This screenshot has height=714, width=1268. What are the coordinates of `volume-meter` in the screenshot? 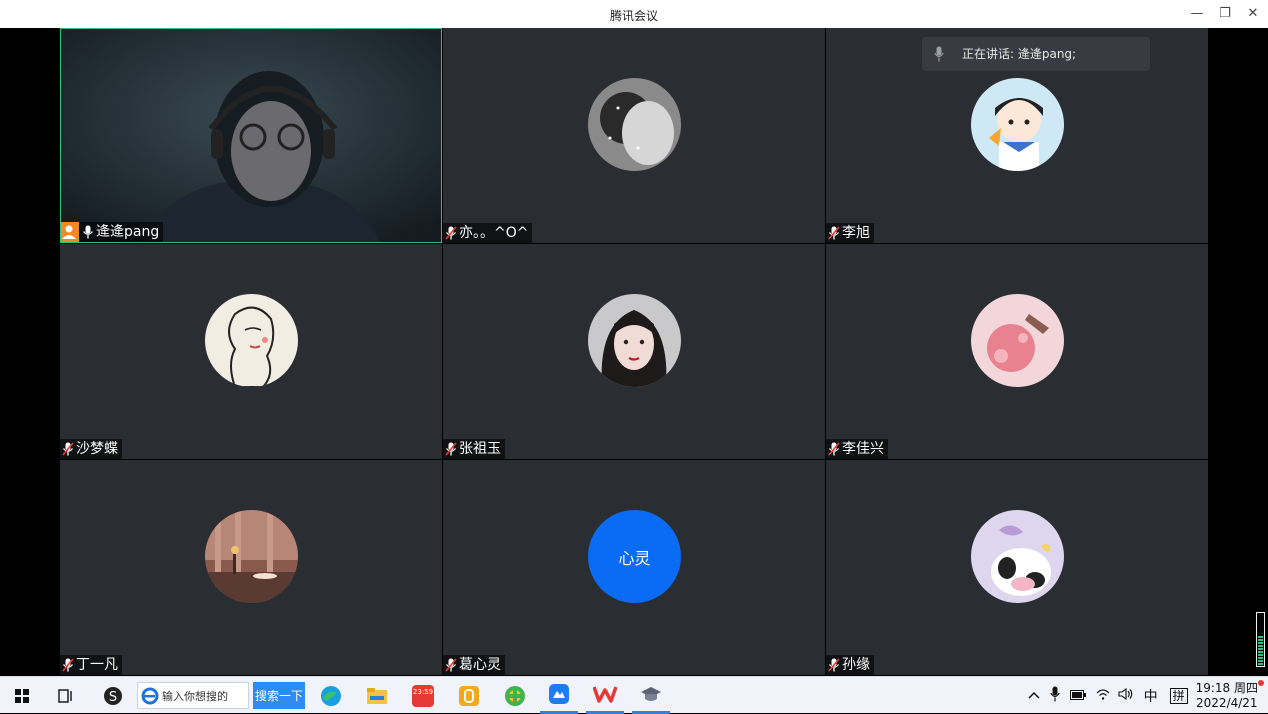 It's located at (1260, 639).